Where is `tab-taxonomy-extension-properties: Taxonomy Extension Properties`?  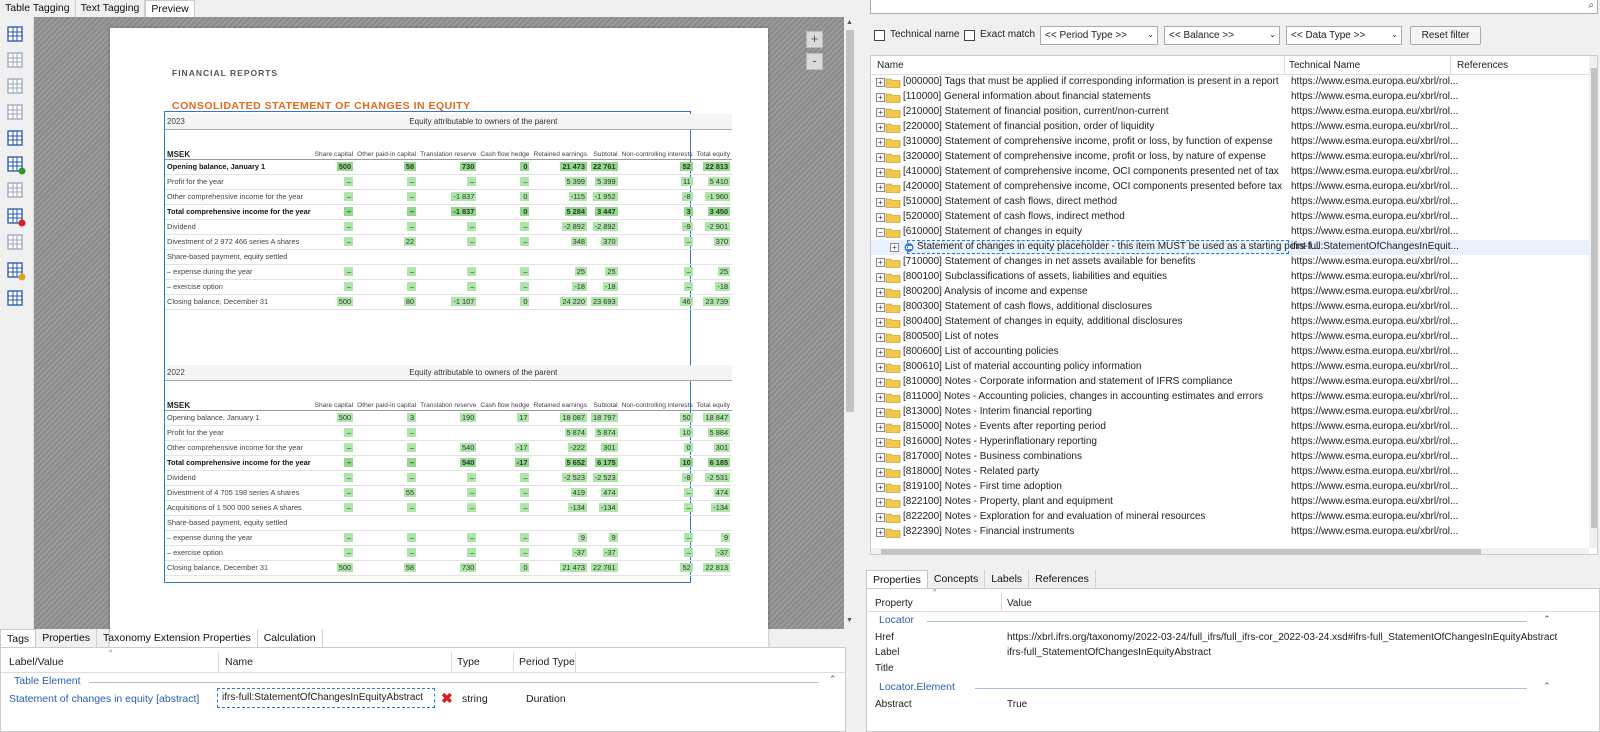
tab-taxonomy-extension-properties: Taxonomy Extension Properties is located at coordinates (177, 638).